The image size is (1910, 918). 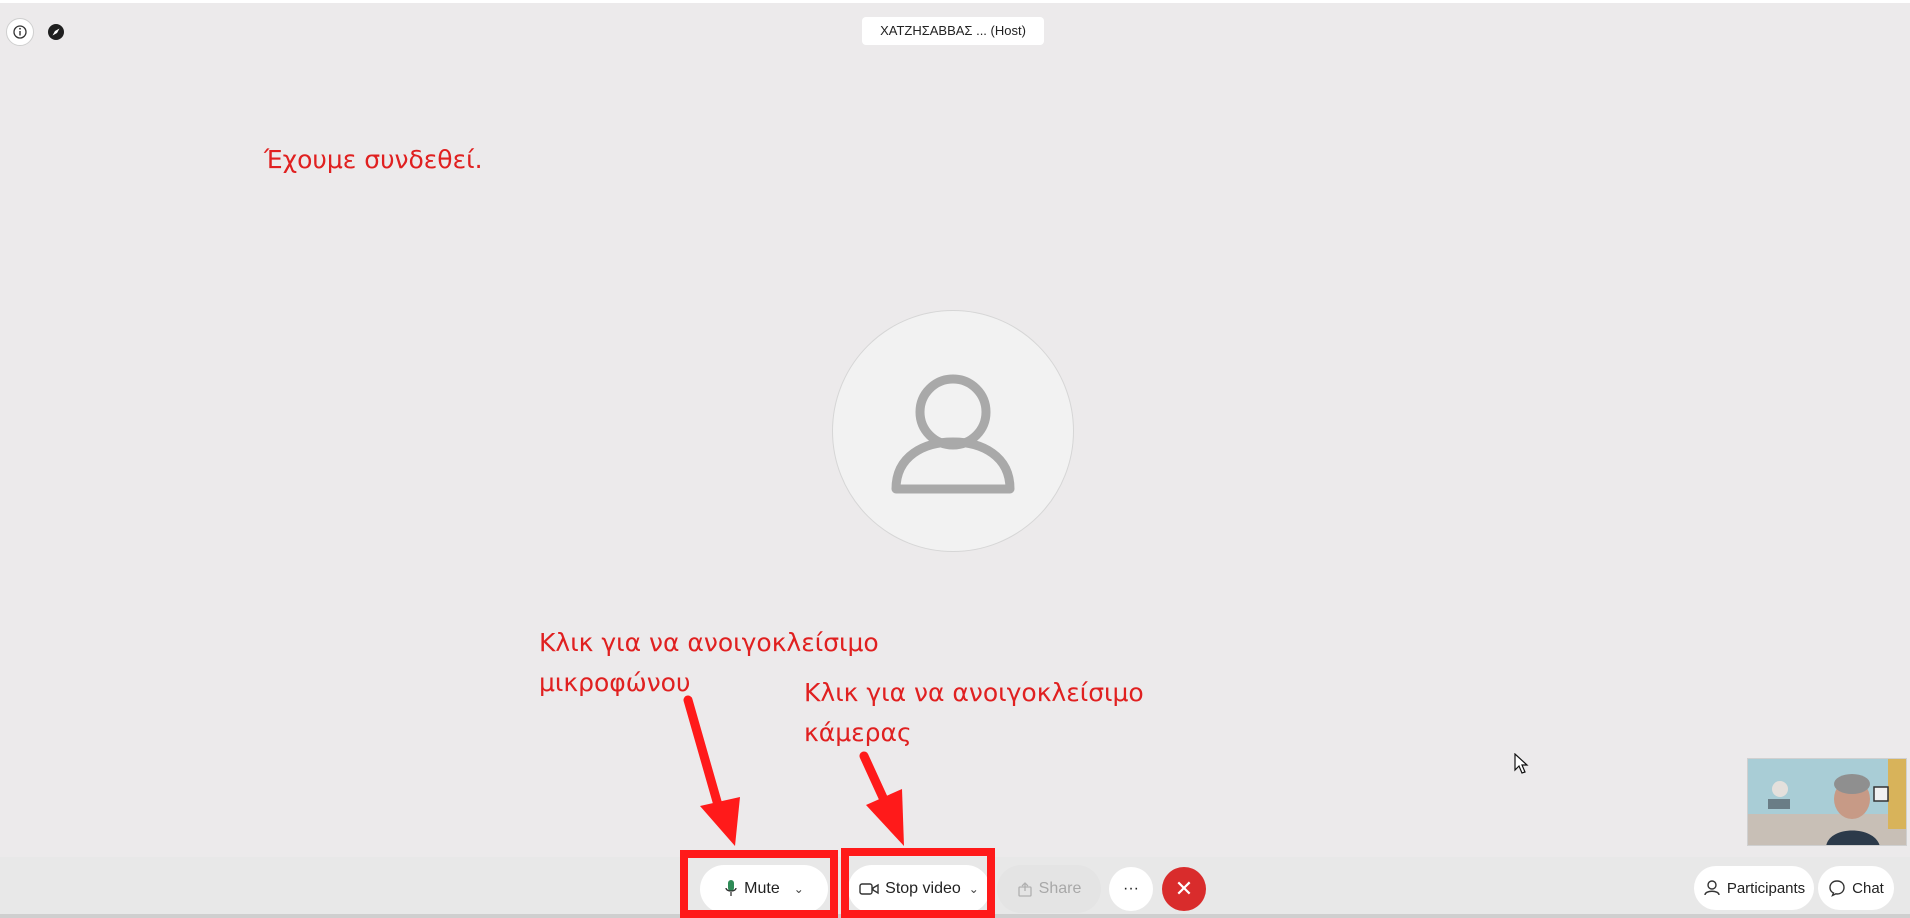 I want to click on stop-video-button: Stop video ⌄, so click(x=919, y=889).